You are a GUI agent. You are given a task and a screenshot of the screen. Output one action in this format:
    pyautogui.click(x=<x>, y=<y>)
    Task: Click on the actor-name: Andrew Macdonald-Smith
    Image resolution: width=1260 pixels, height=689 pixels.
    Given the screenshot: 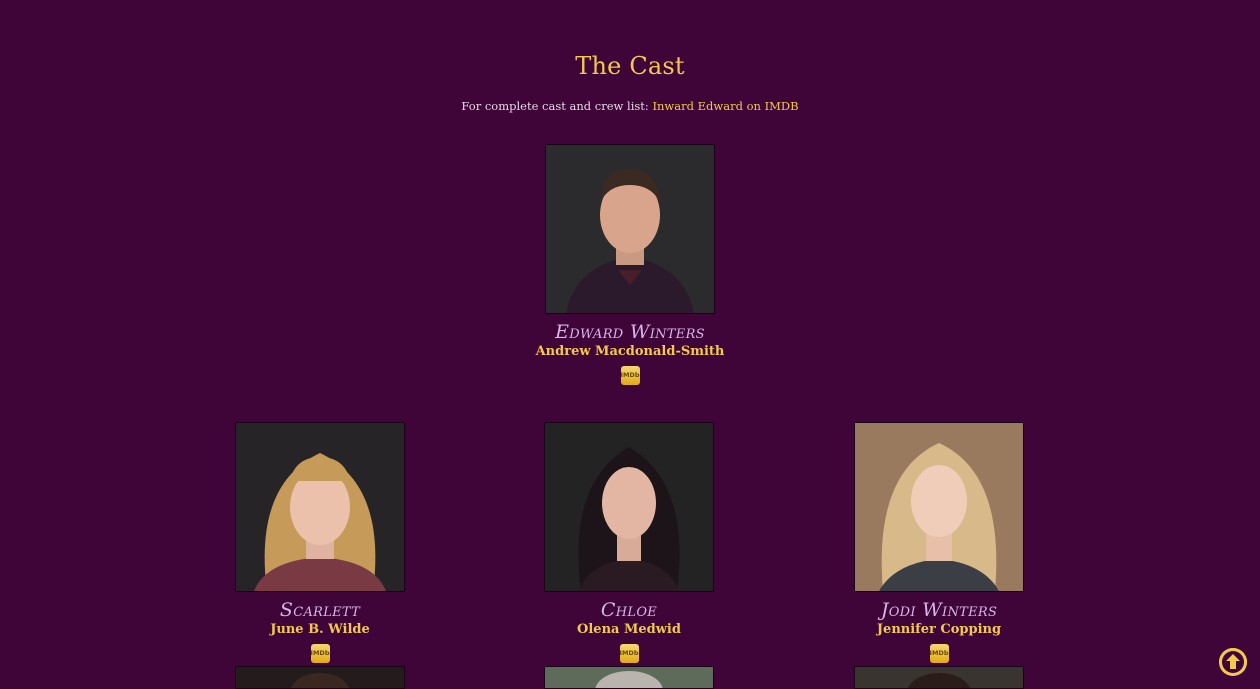 What is the action you would take?
    pyautogui.click(x=630, y=351)
    